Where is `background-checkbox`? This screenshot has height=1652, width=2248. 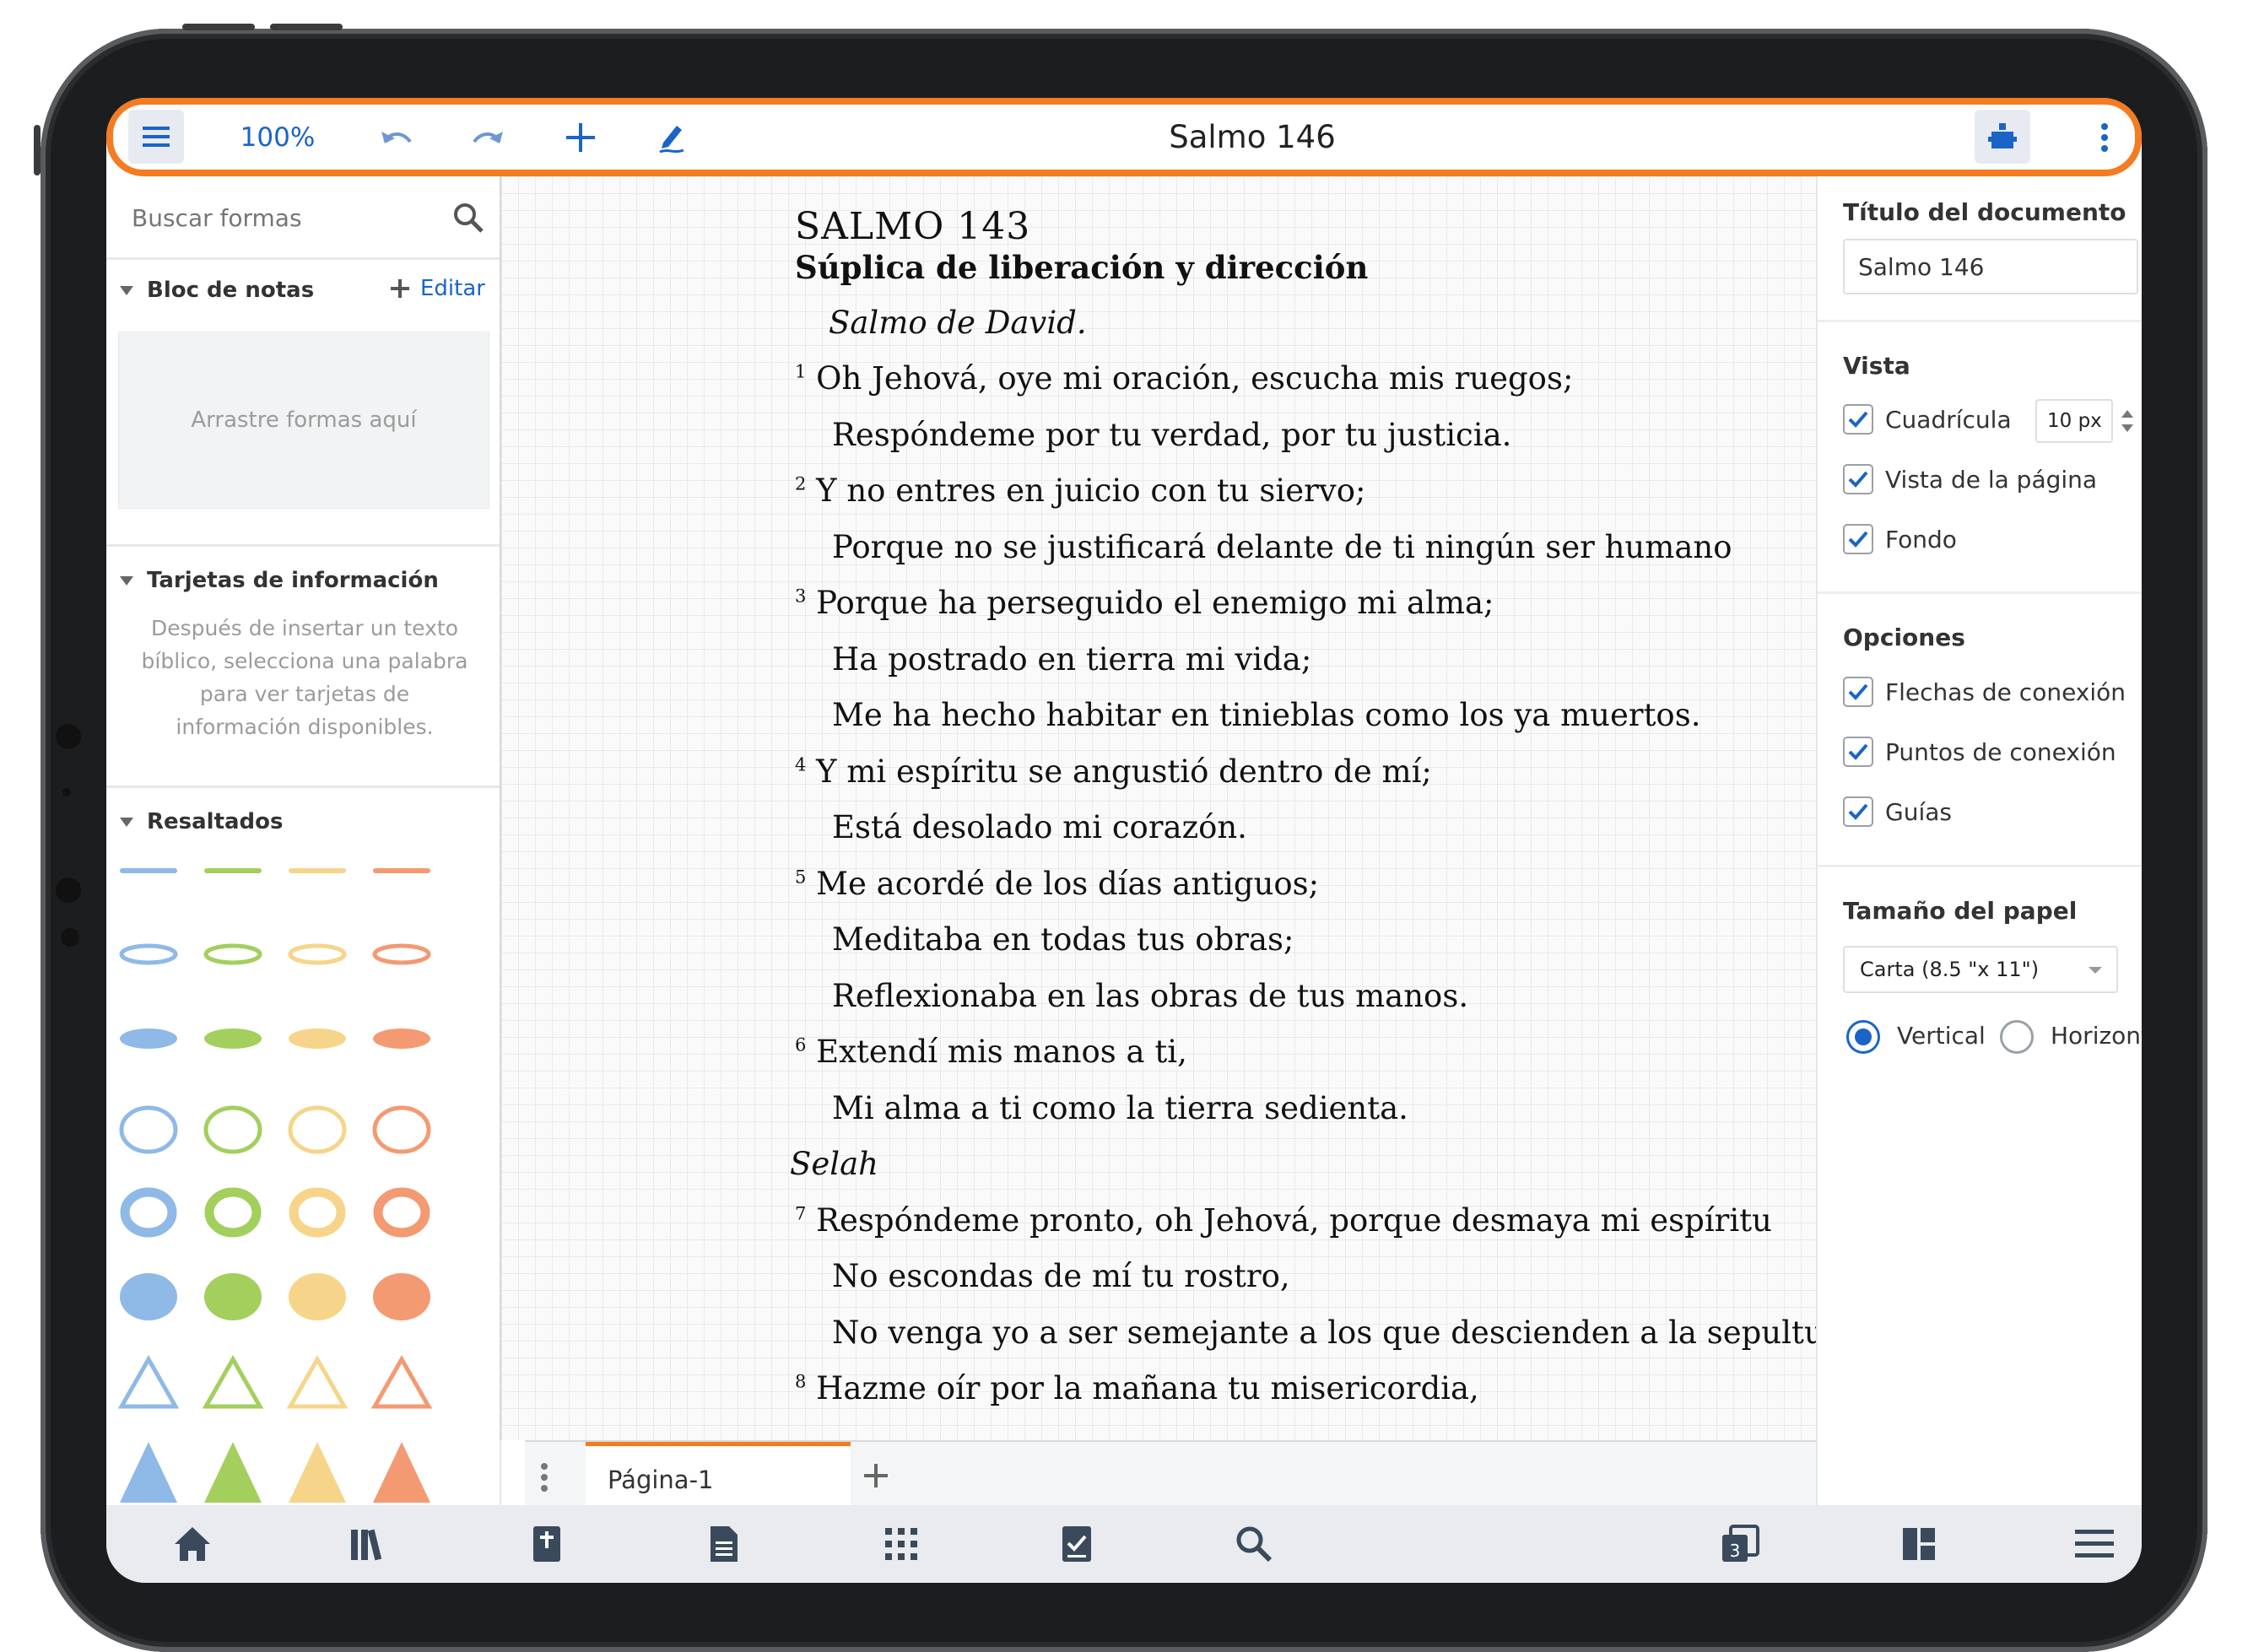
background-checkbox is located at coordinates (1858, 539).